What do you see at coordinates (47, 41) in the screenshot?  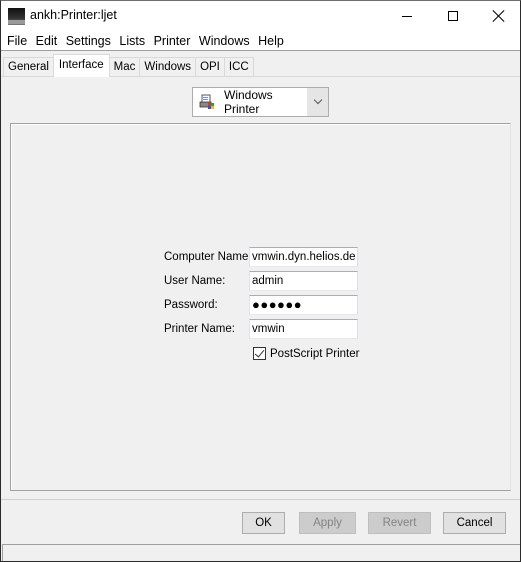 I see `menu-edit: Edit` at bounding box center [47, 41].